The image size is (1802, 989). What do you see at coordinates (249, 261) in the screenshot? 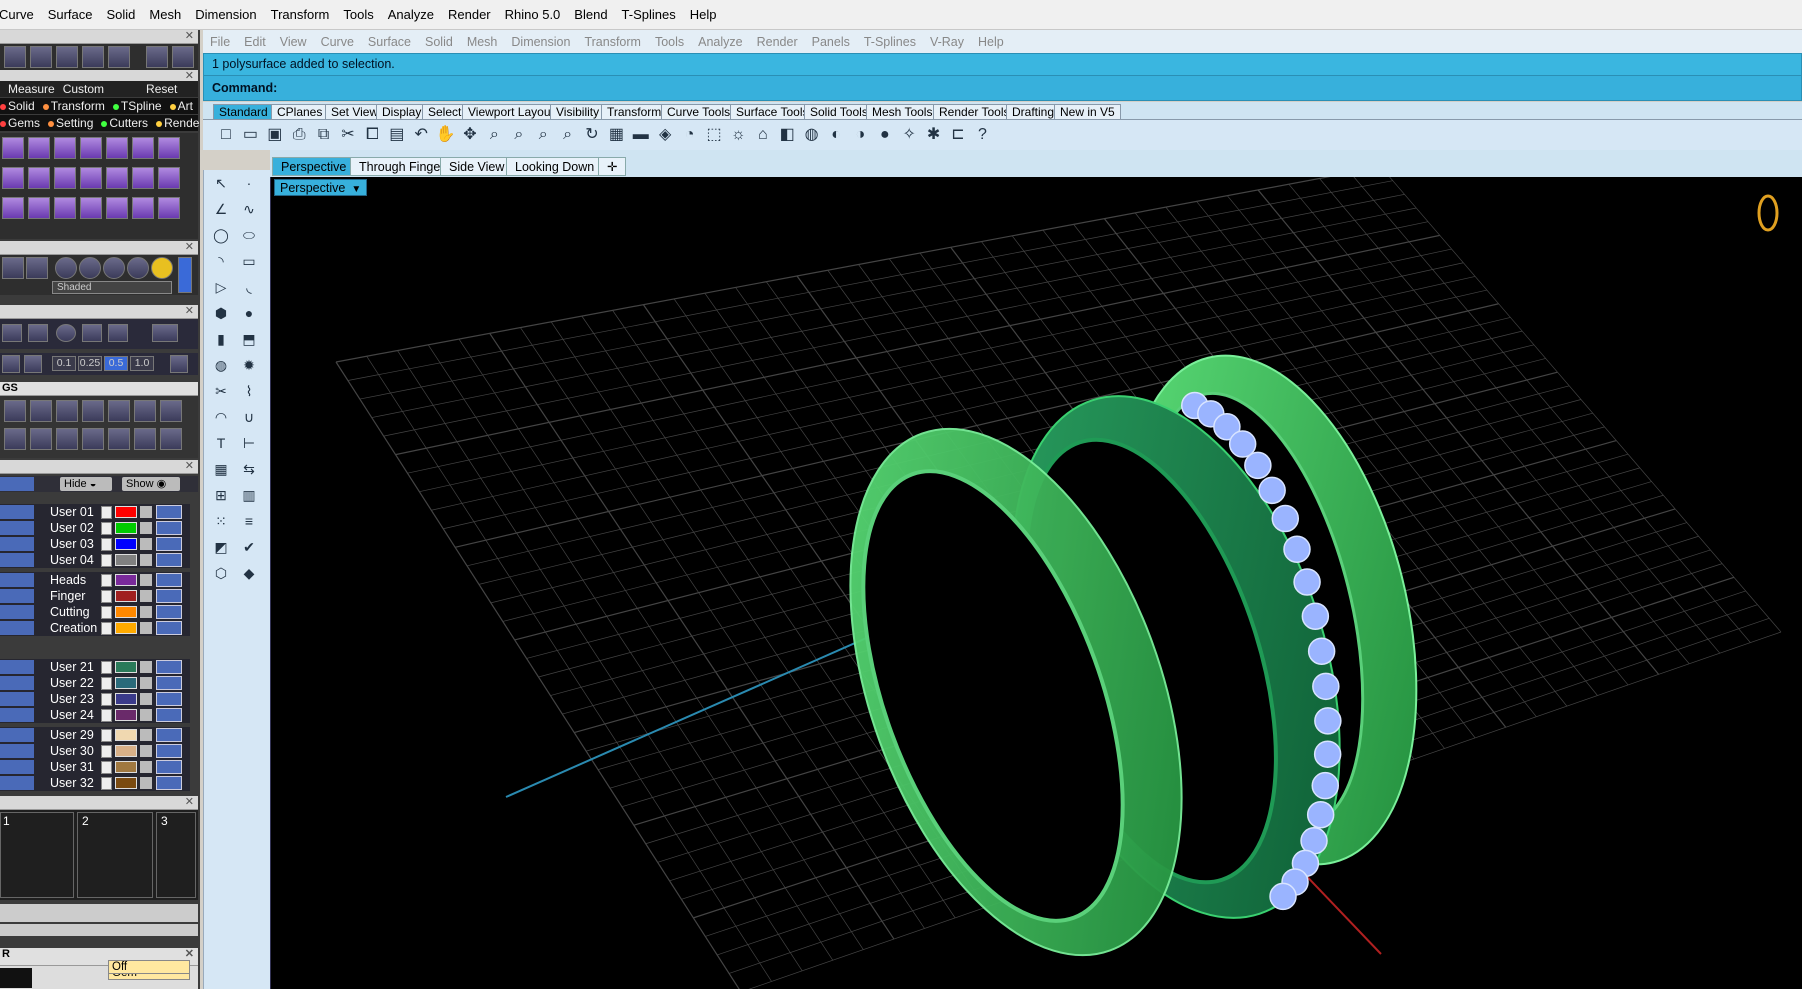
I see `rectangle-icon: ▭` at bounding box center [249, 261].